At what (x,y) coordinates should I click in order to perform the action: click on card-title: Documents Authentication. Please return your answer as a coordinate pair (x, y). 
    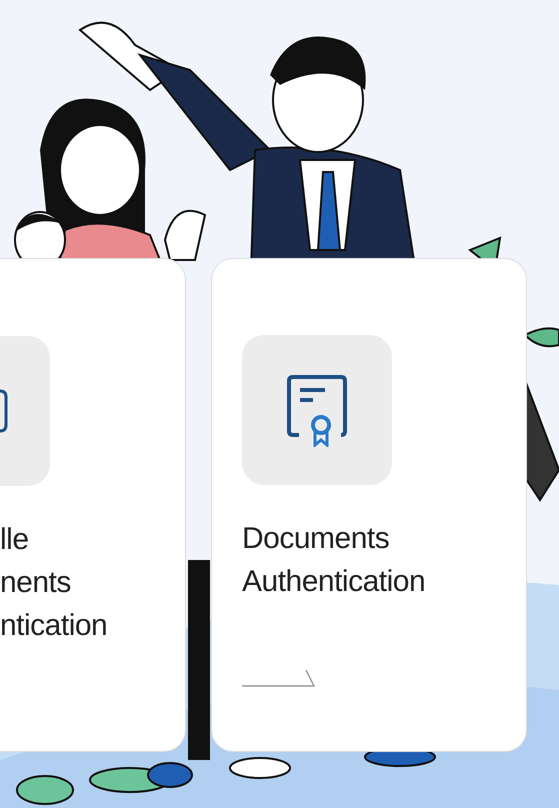
    Looking at the image, I should click on (334, 560).